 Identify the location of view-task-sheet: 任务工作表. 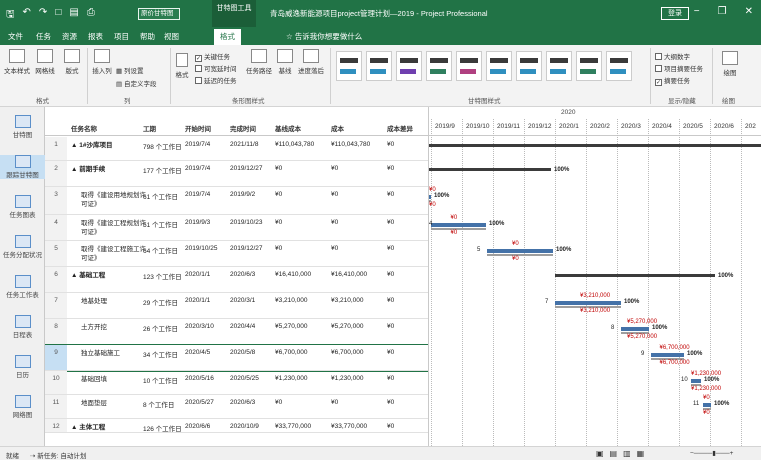
(22, 287).